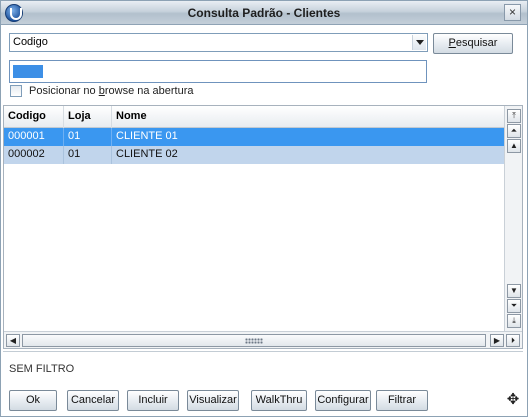  What do you see at coordinates (513, 218) in the screenshot?
I see `vertical-scrollbar: ⤒ ⏶ ▲ ▼ ⏷ ⤓` at bounding box center [513, 218].